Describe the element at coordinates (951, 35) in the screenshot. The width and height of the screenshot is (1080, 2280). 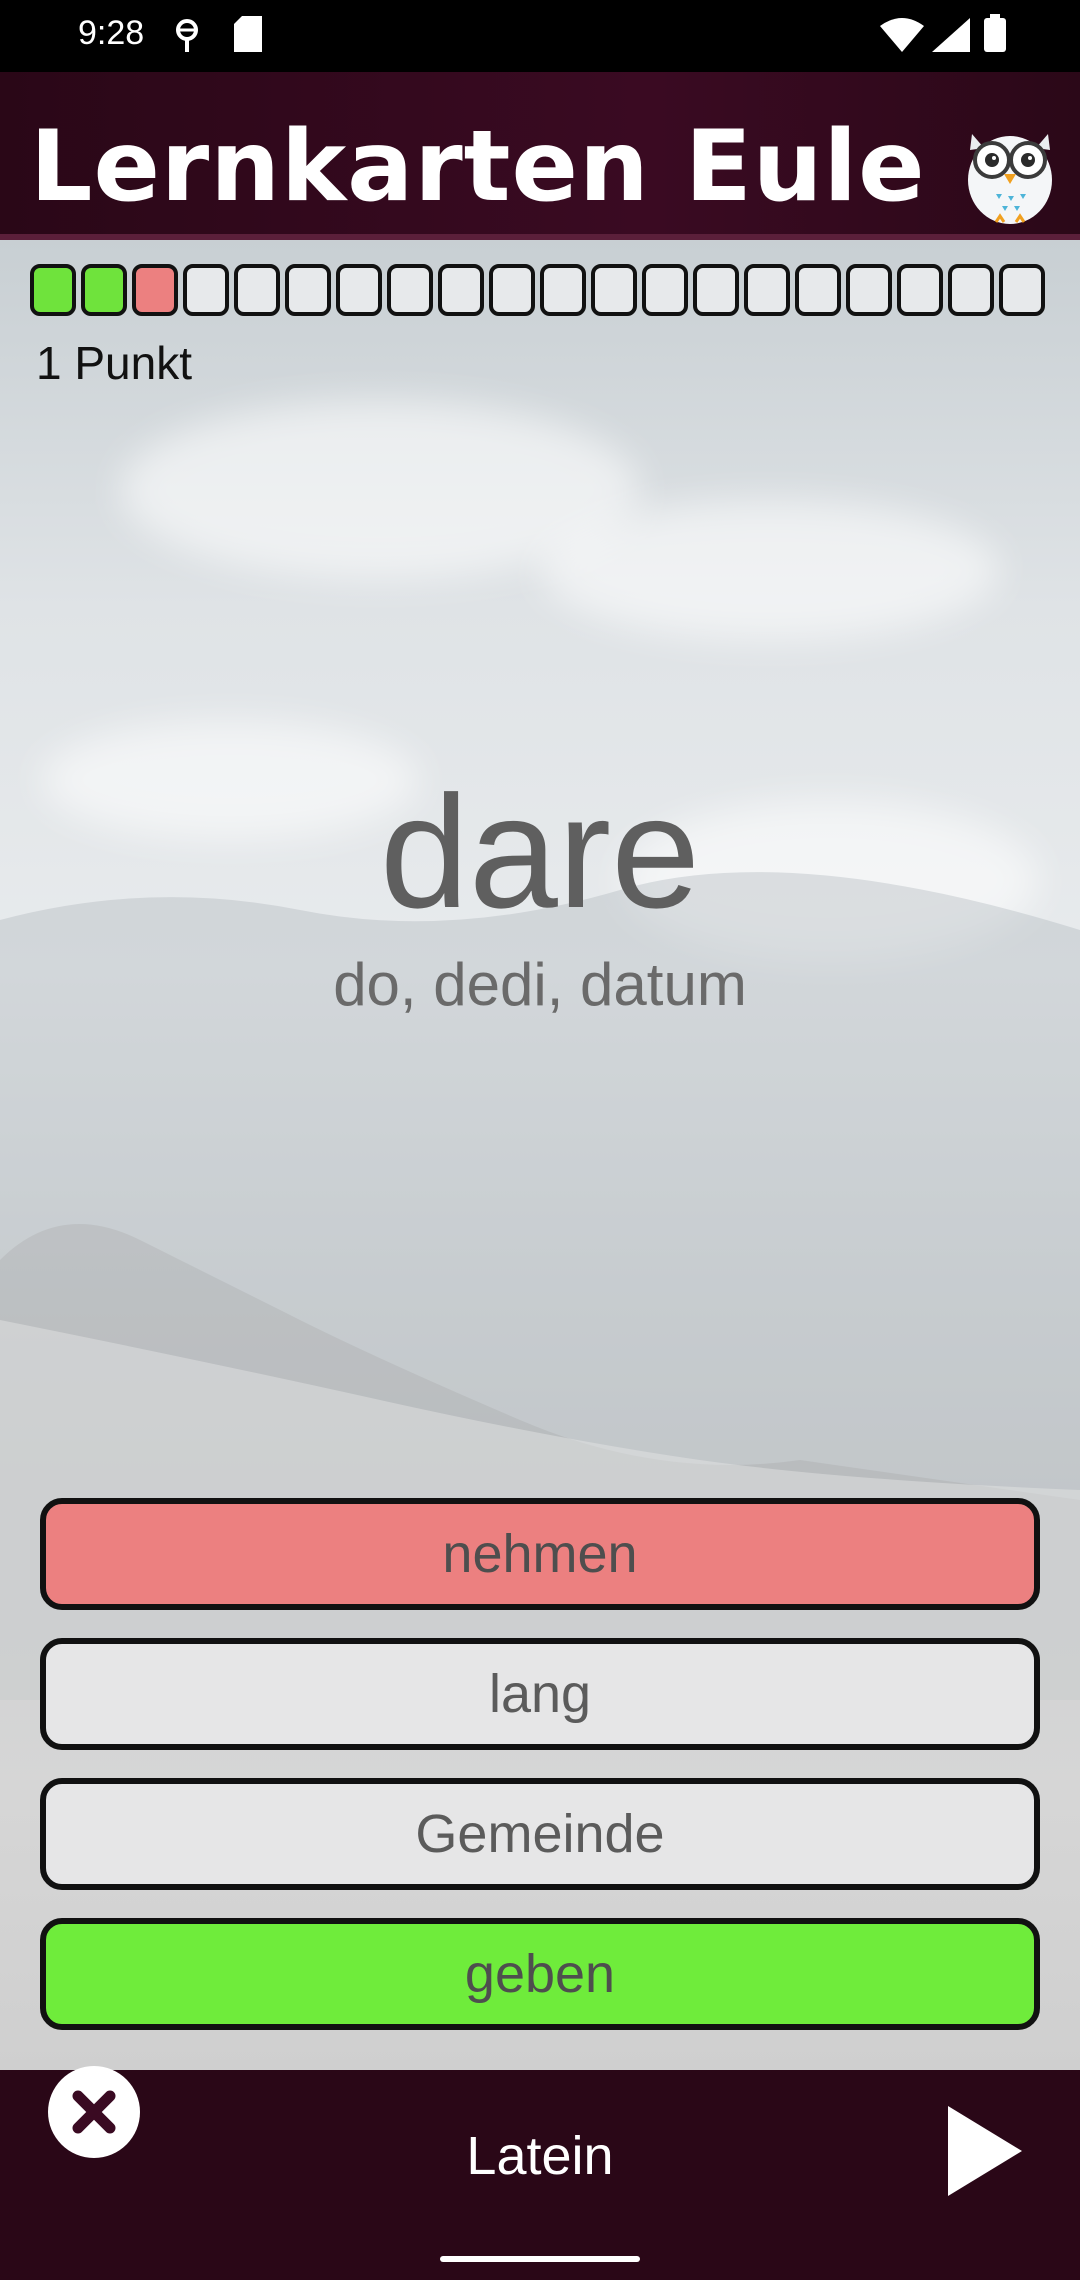
I see `signal-icon` at that location.